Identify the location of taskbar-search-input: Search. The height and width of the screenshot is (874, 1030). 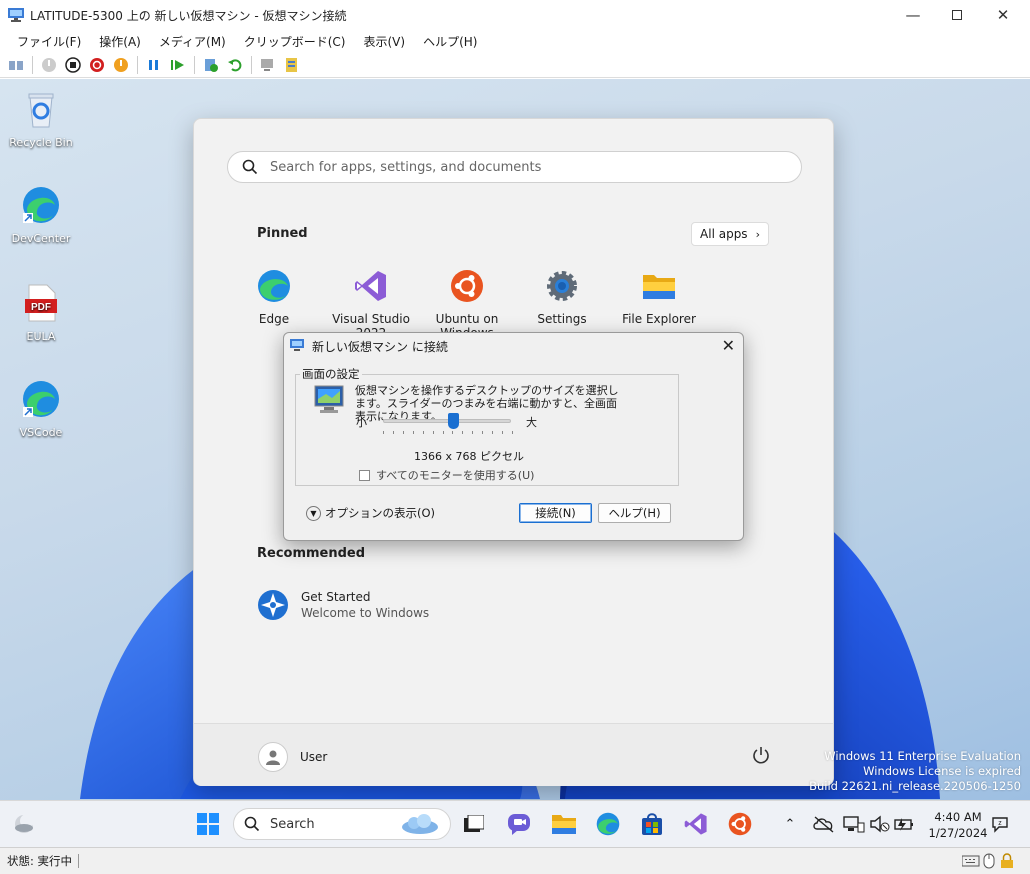
(342, 824).